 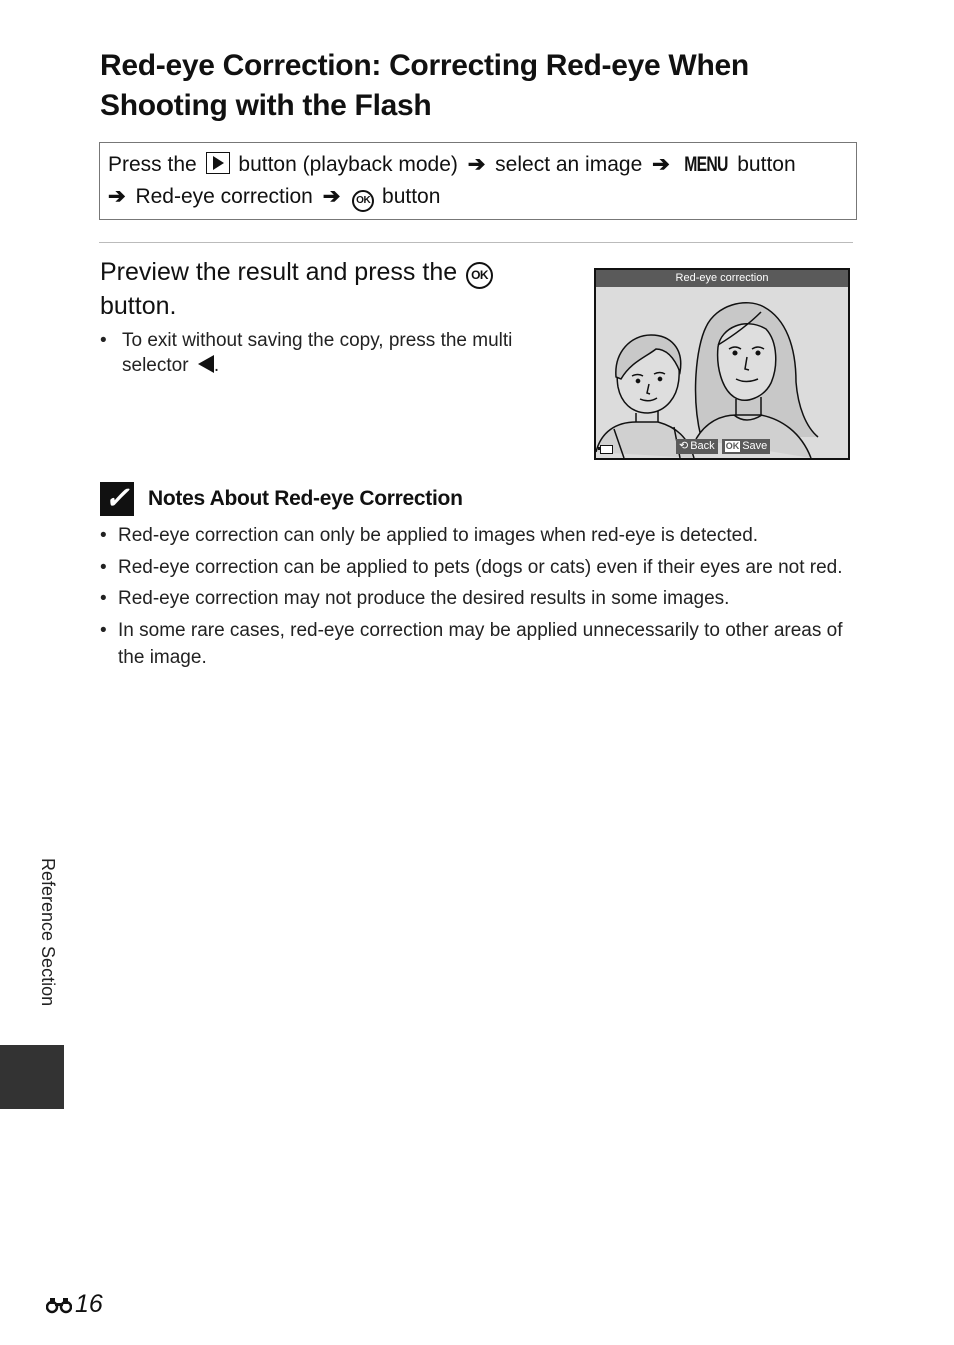 What do you see at coordinates (707, 380) in the screenshot?
I see `portrait-illustration` at bounding box center [707, 380].